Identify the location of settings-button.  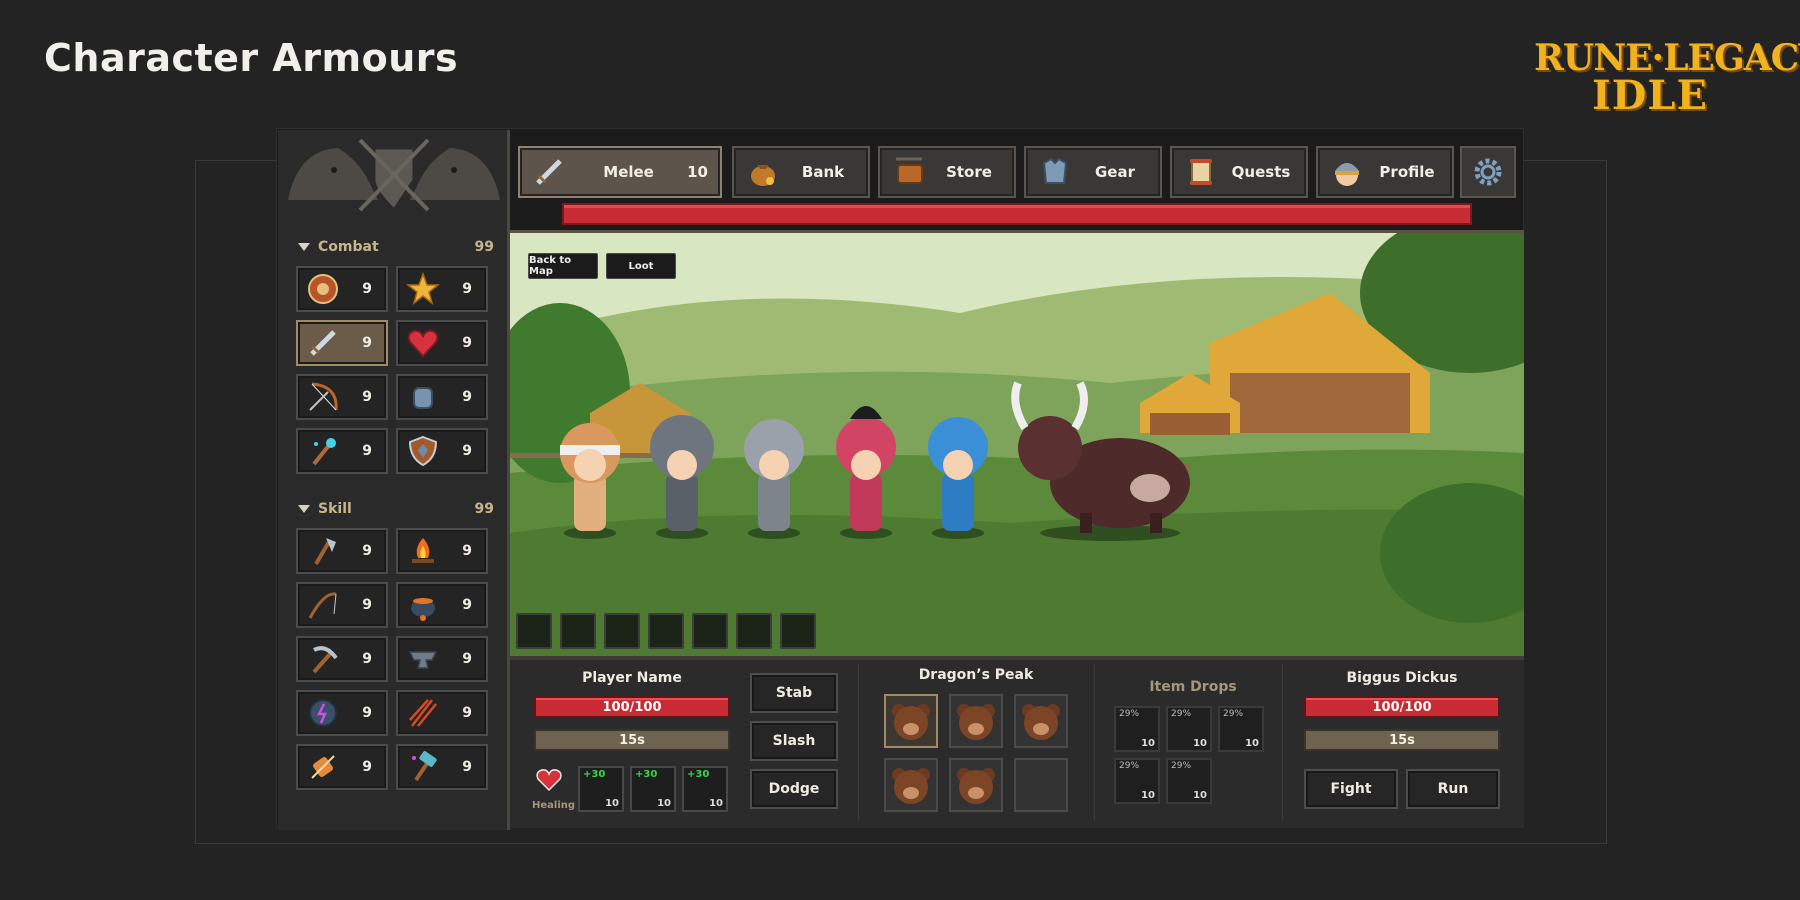
(1488, 172).